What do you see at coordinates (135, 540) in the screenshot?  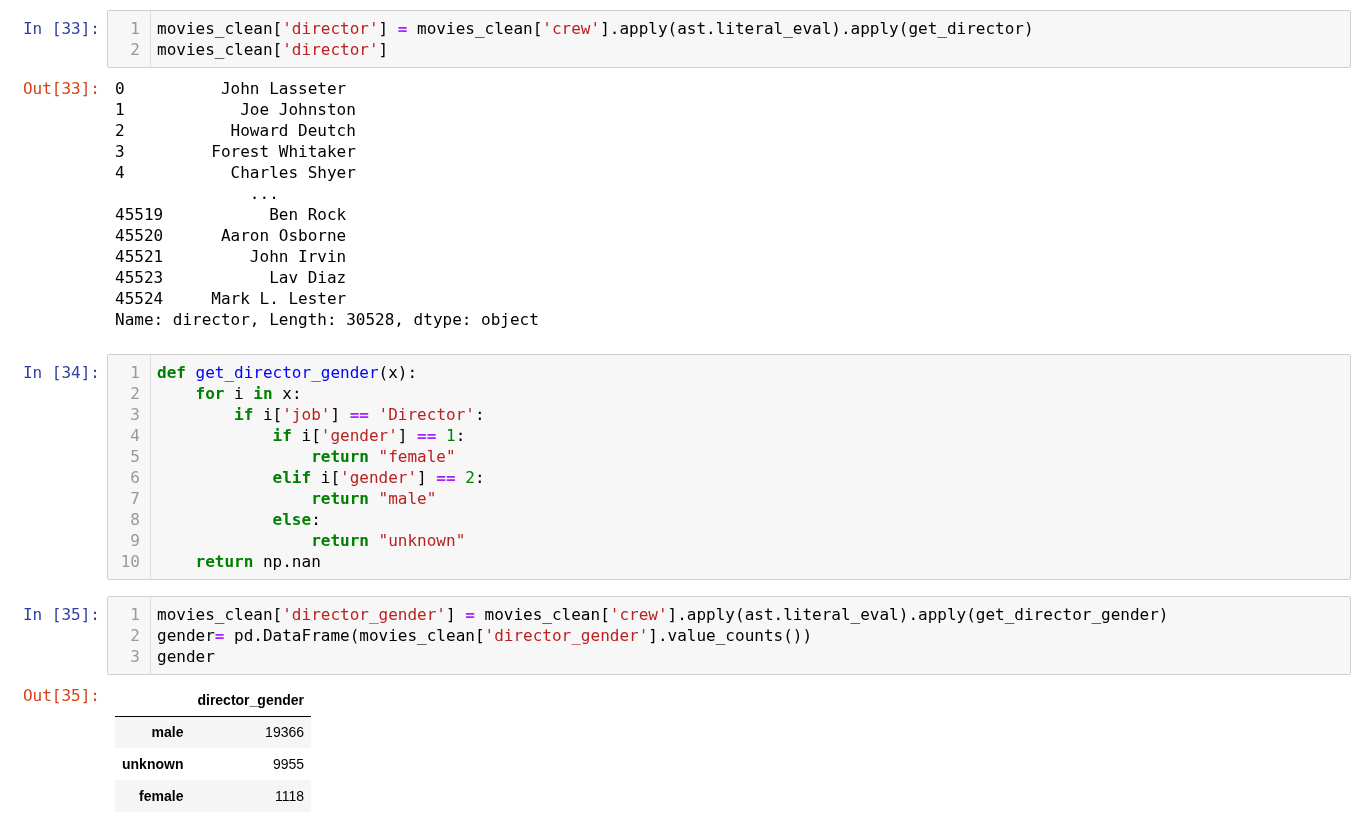 I see `line-number: 9` at bounding box center [135, 540].